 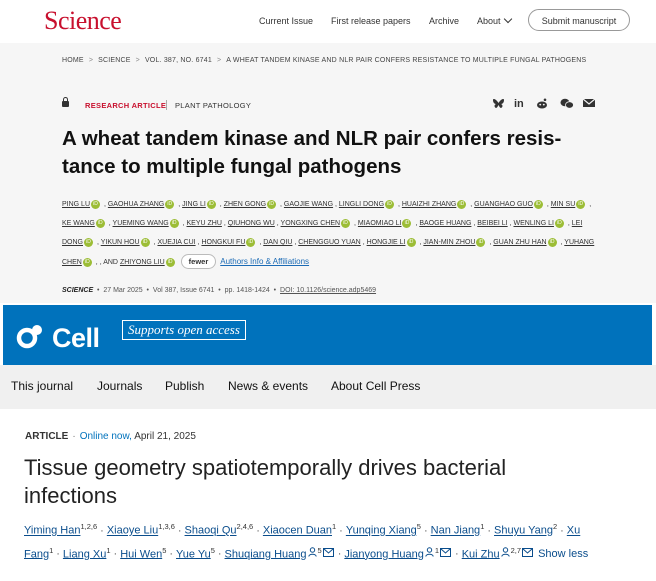 I want to click on author-link: KE WANG, so click(x=78, y=223).